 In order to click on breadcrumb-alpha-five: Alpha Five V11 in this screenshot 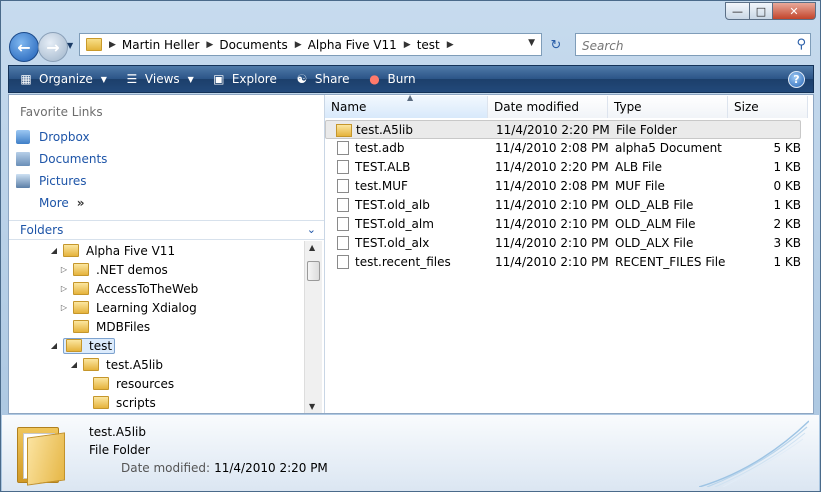, I will do `click(352, 45)`.